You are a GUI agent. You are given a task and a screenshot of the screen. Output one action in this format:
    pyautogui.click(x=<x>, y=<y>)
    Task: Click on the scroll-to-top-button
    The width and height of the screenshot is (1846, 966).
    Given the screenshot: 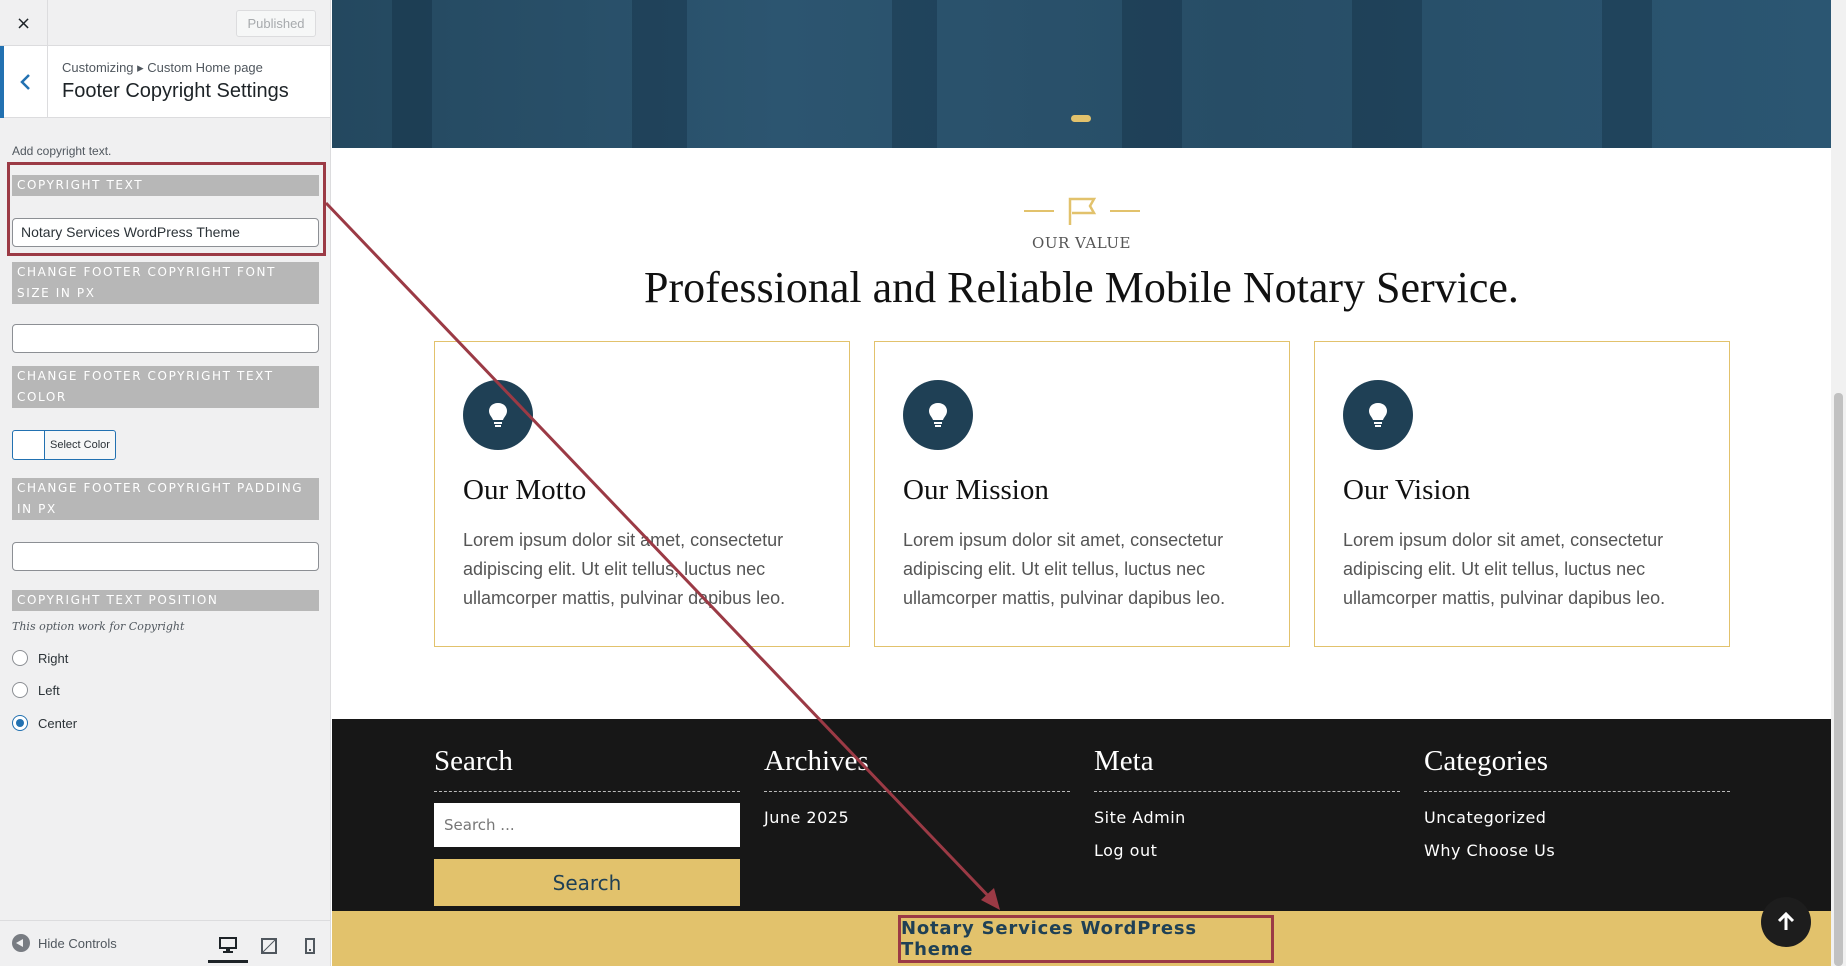 What is the action you would take?
    pyautogui.click(x=1786, y=922)
    